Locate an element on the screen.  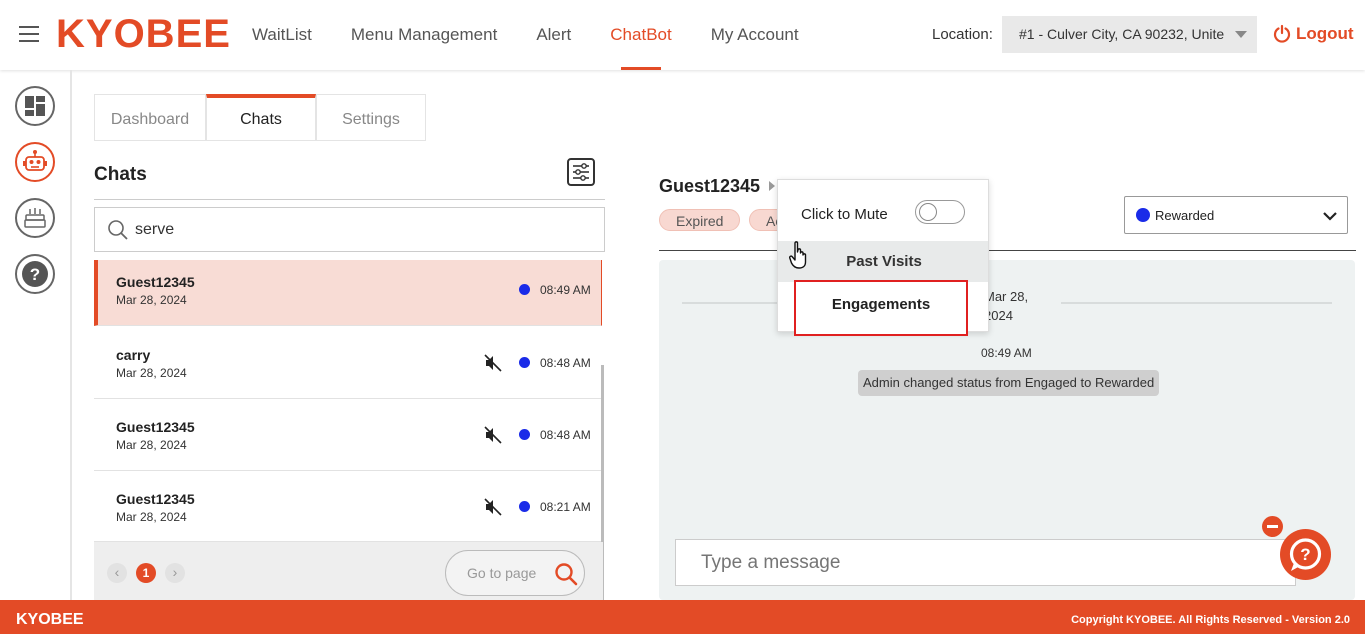
chat-search-box is located at coordinates (349, 229).